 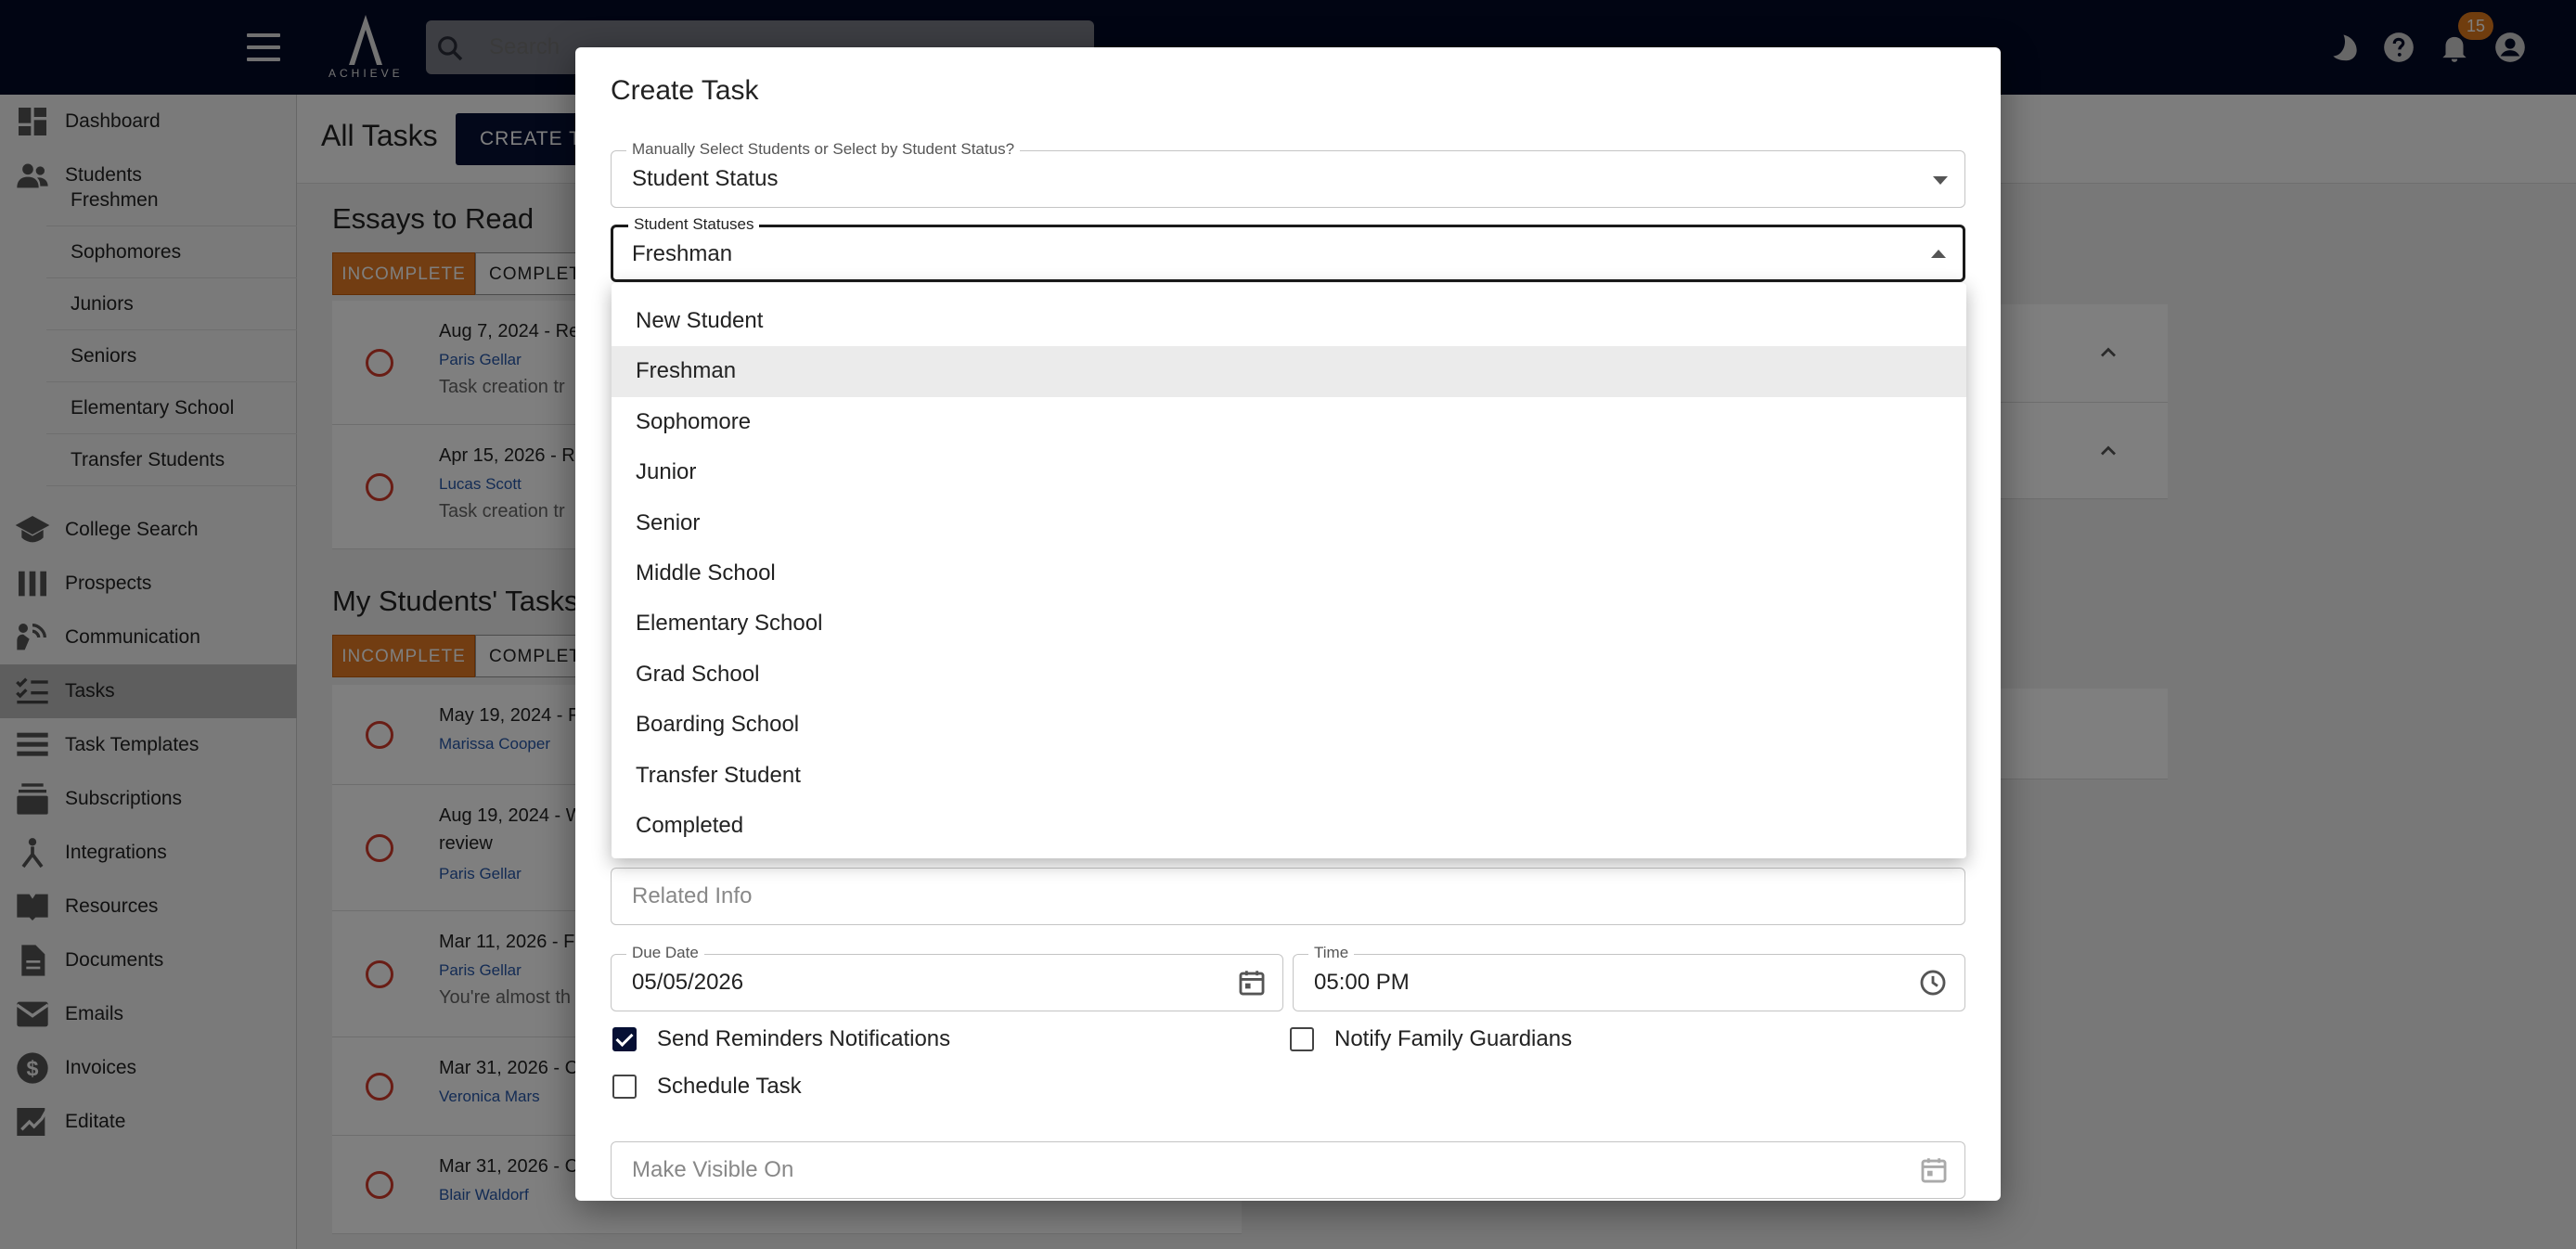 I want to click on student-statuses-label: Student Statuses, so click(x=694, y=224).